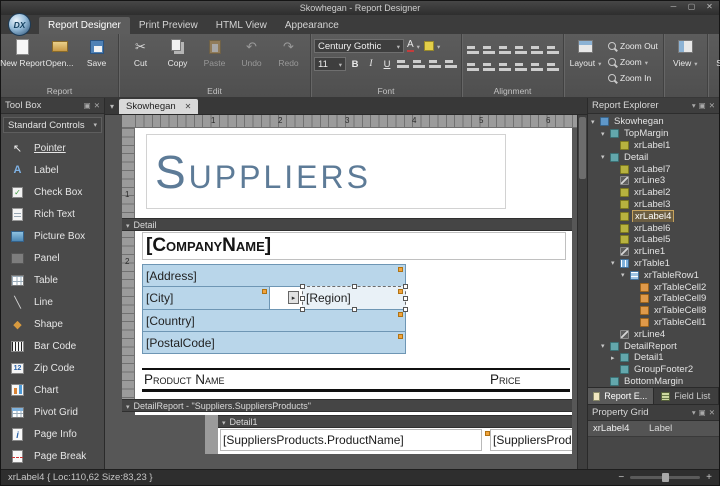  What do you see at coordinates (432, 46) in the screenshot?
I see `highlight-color-button` at bounding box center [432, 46].